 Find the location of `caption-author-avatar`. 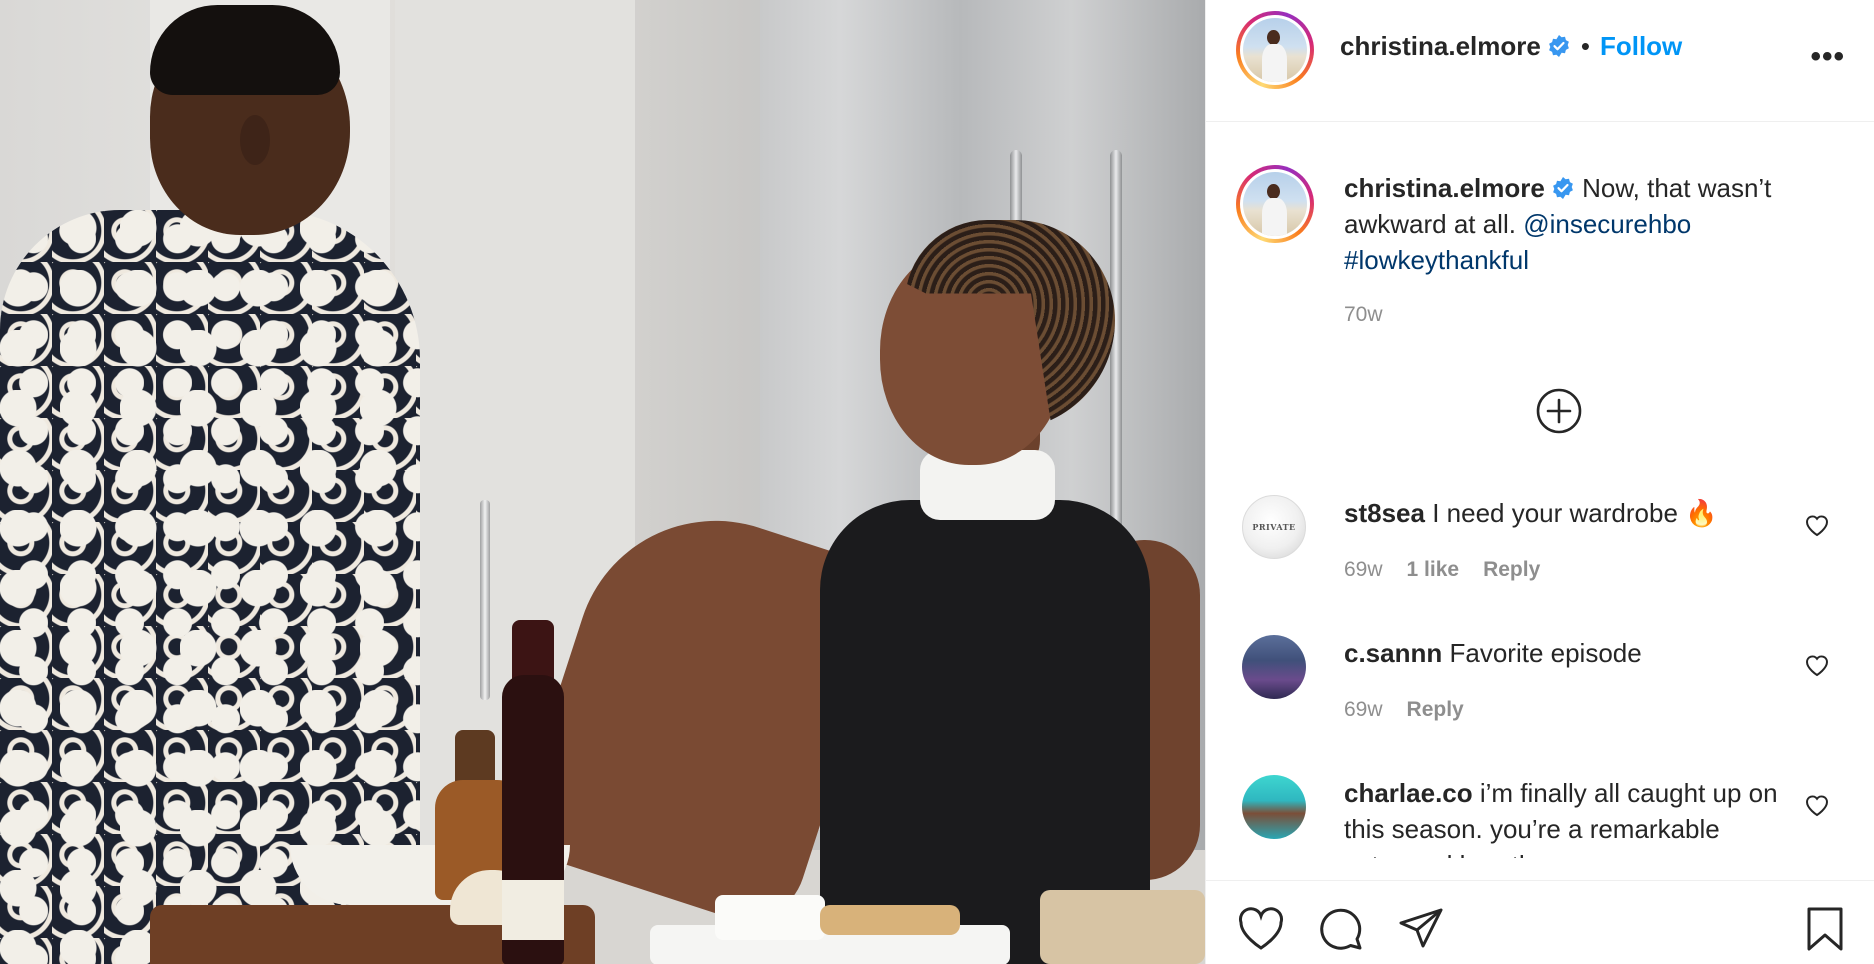

caption-author-avatar is located at coordinates (1275, 204).